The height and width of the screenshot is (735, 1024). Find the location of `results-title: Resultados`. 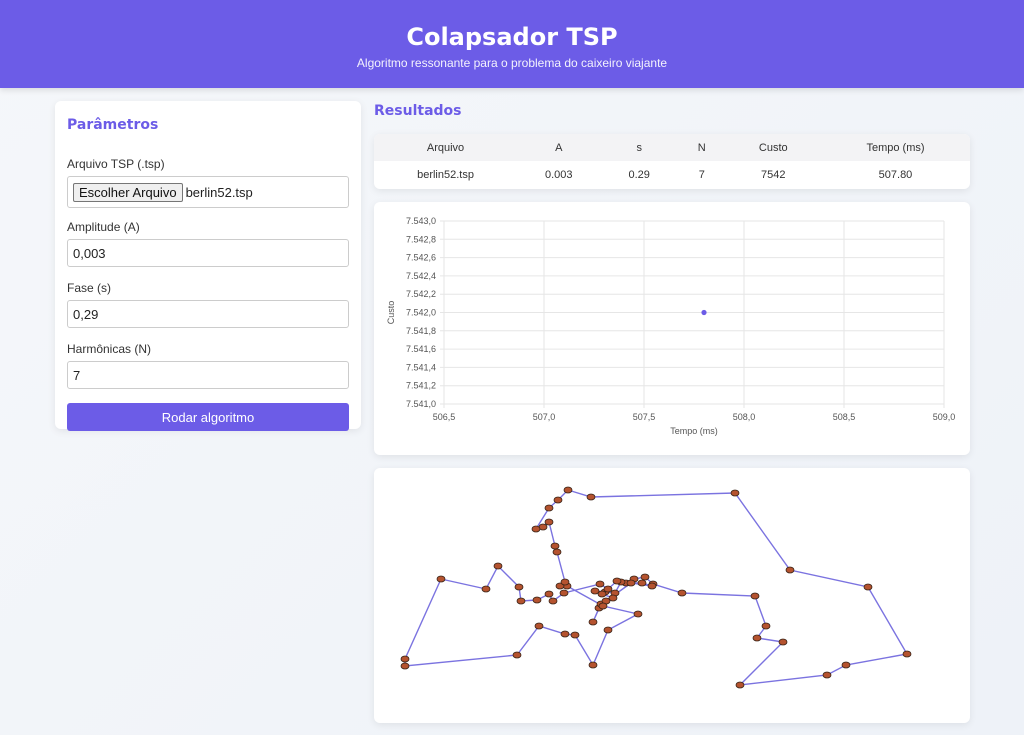

results-title: Resultados is located at coordinates (418, 111).